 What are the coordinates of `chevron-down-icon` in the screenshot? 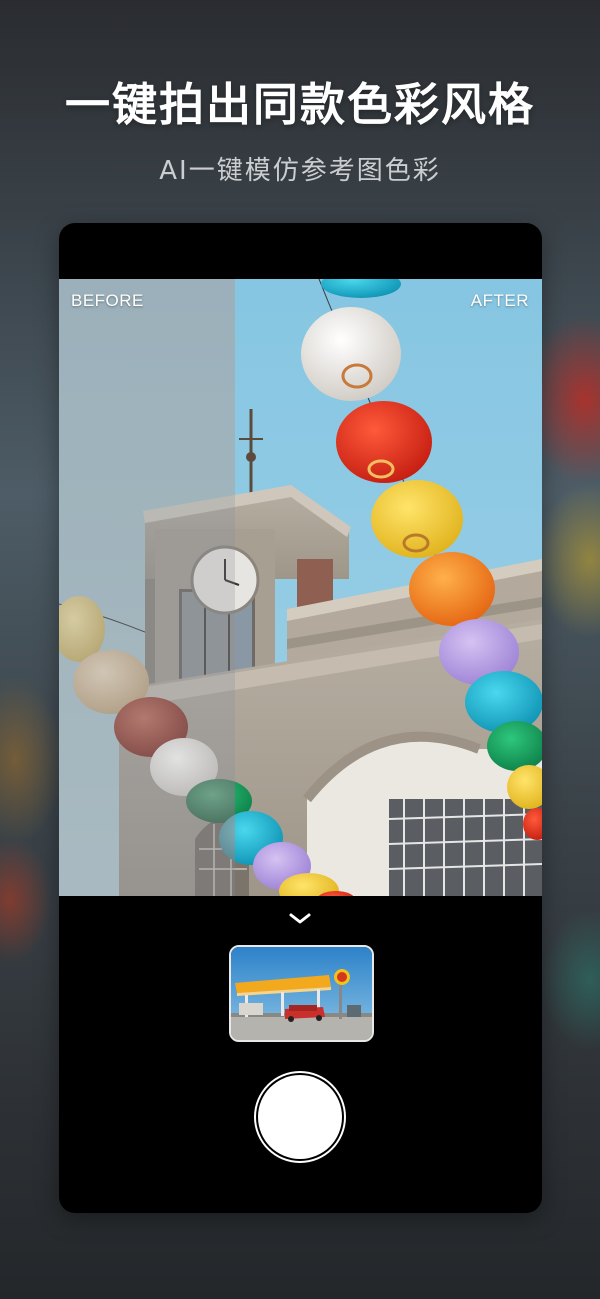 It's located at (300, 919).